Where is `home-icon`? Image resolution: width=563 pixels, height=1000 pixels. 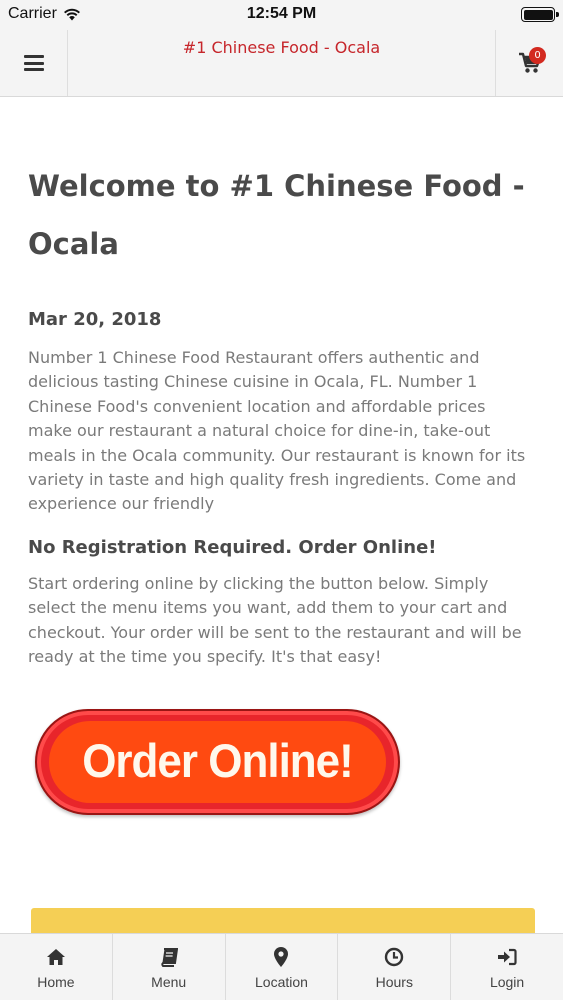 home-icon is located at coordinates (56, 957).